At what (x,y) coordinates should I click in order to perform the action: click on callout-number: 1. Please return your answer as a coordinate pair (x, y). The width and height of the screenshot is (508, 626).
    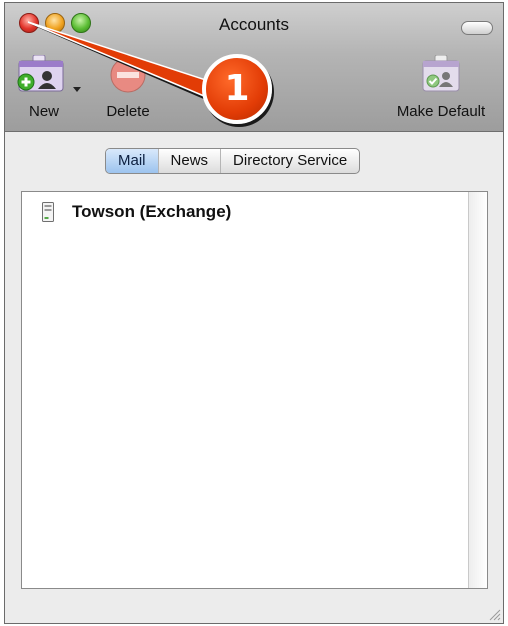
    Looking at the image, I should click on (237, 88).